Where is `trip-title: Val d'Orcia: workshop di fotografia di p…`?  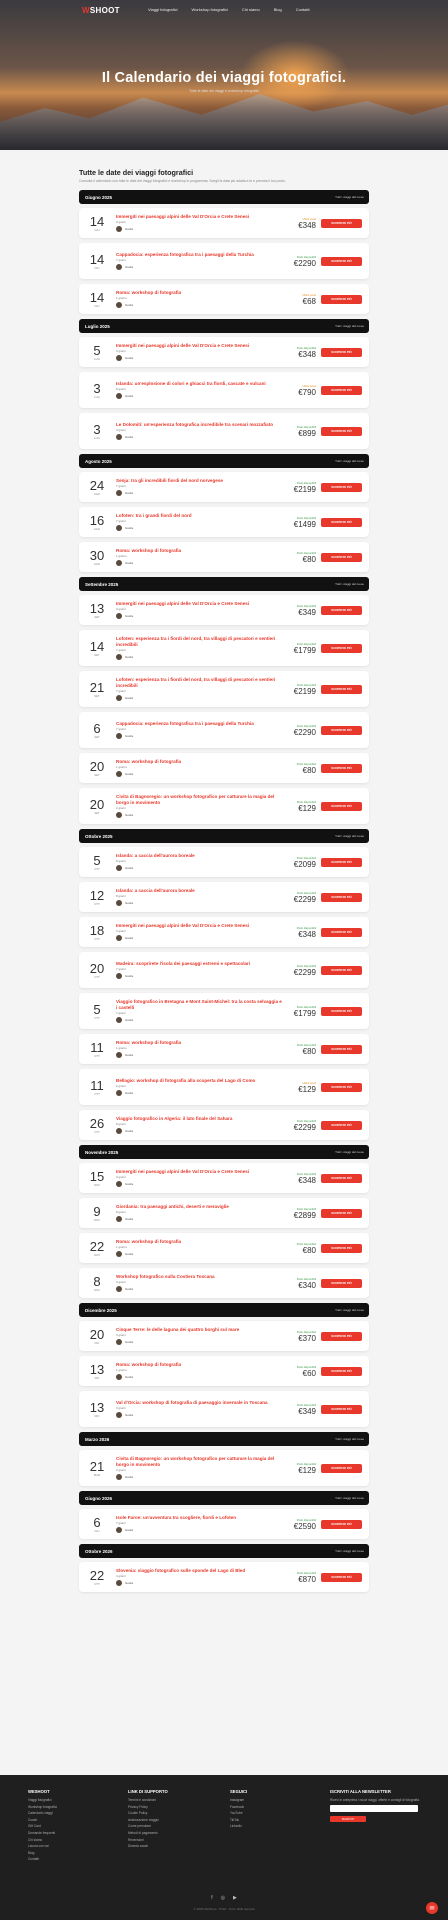 trip-title: Val d'Orcia: workshop di fotografia di p… is located at coordinates (199, 1403).